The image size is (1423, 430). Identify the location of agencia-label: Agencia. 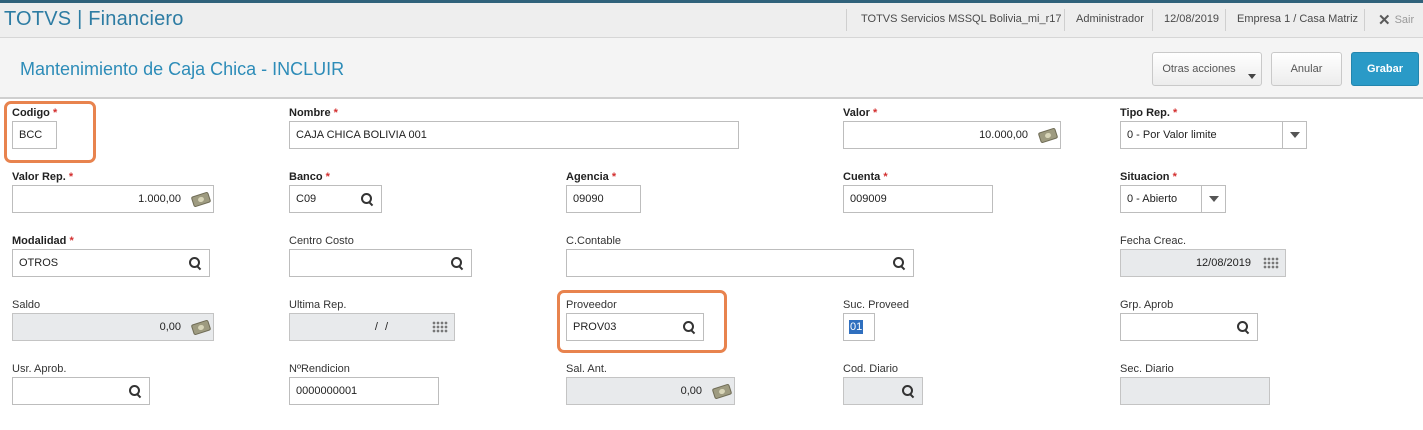
(591, 177).